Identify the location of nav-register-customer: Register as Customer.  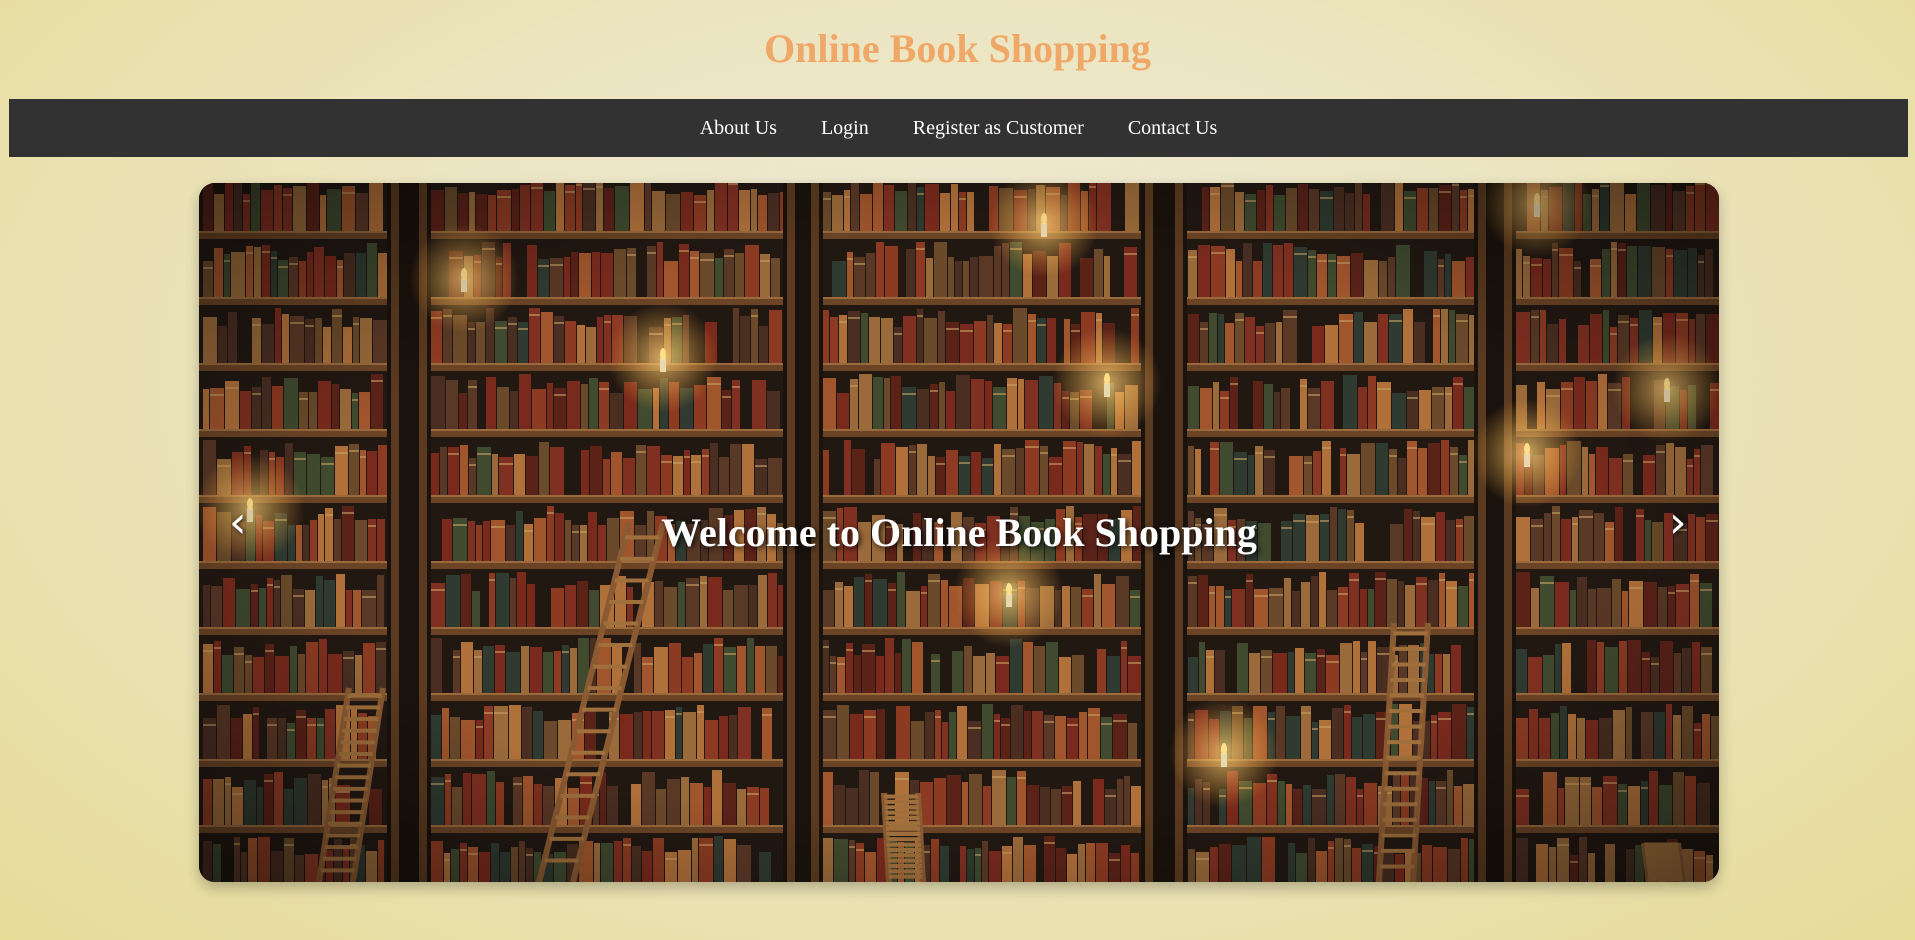
(998, 128).